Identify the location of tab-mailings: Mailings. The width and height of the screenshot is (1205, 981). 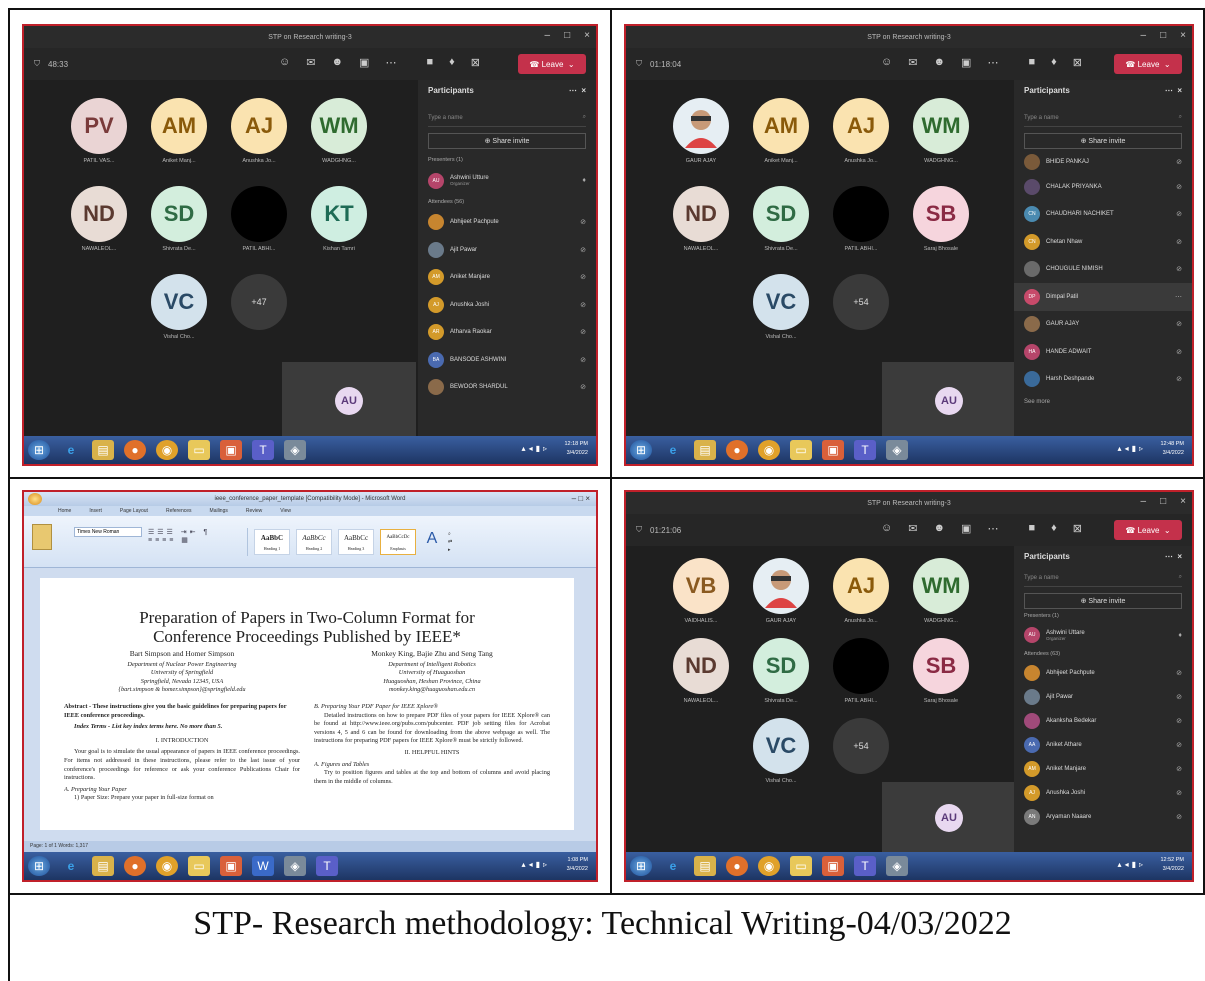
(219, 511).